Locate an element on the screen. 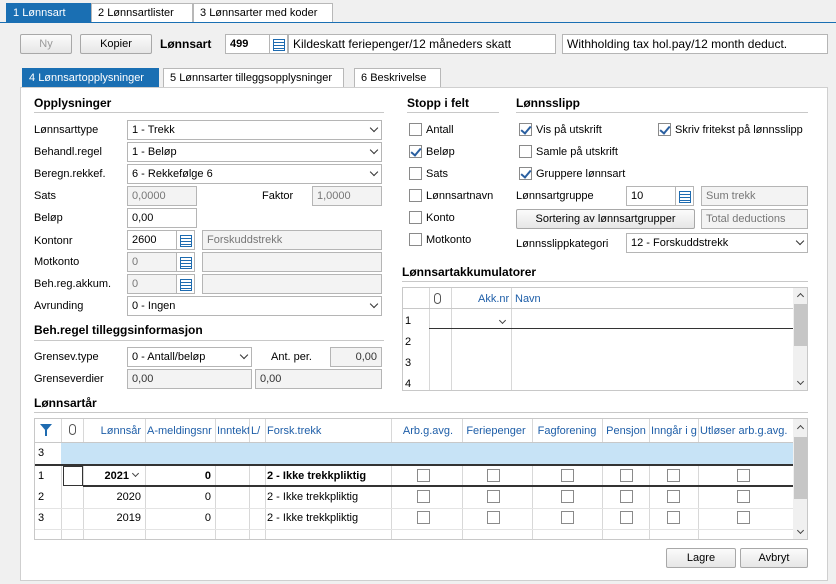 The width and height of the screenshot is (836, 584). col-fagforening: Fagforening is located at coordinates (567, 431).